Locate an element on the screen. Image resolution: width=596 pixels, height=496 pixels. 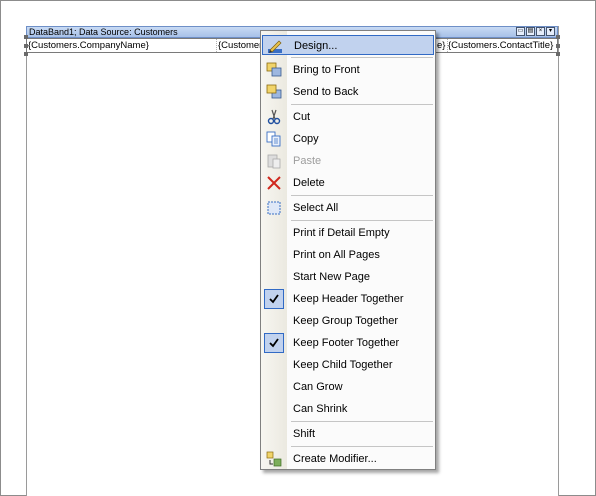
menu-label: Print on All Pages is located at coordinates (336, 255).